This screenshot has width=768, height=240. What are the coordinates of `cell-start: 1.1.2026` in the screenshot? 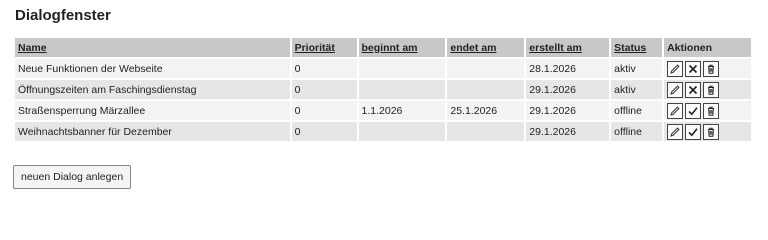 It's located at (402, 110).